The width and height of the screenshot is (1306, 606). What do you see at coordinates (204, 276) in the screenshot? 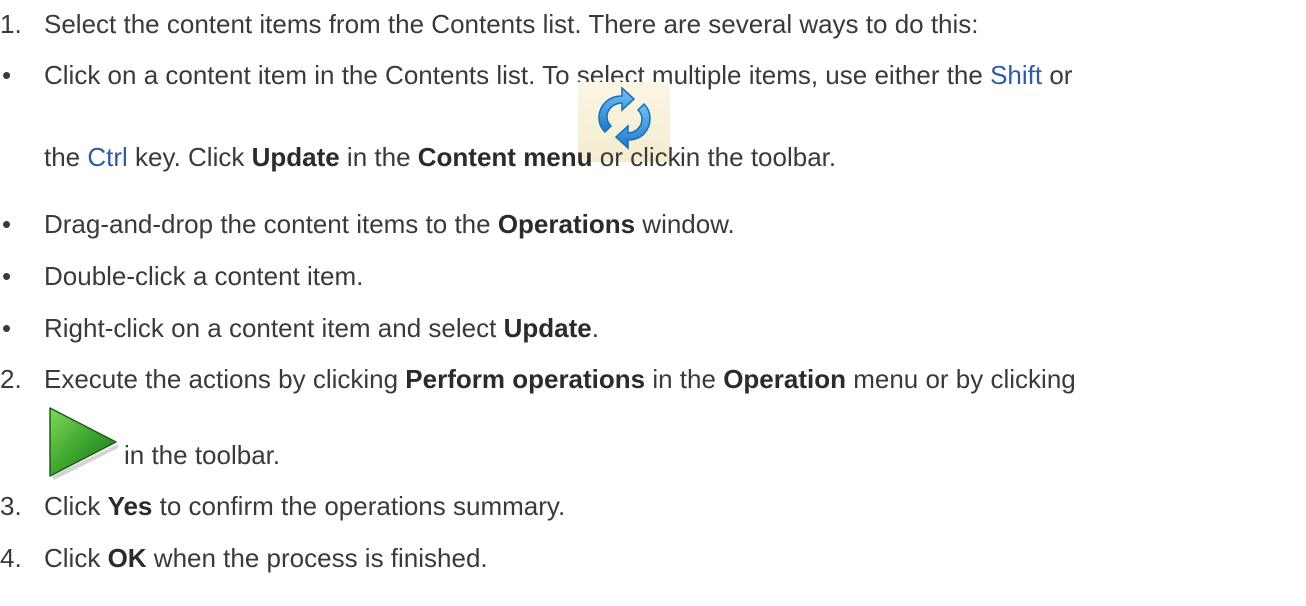
I see `bullet-text: Double-click a content item.` at bounding box center [204, 276].